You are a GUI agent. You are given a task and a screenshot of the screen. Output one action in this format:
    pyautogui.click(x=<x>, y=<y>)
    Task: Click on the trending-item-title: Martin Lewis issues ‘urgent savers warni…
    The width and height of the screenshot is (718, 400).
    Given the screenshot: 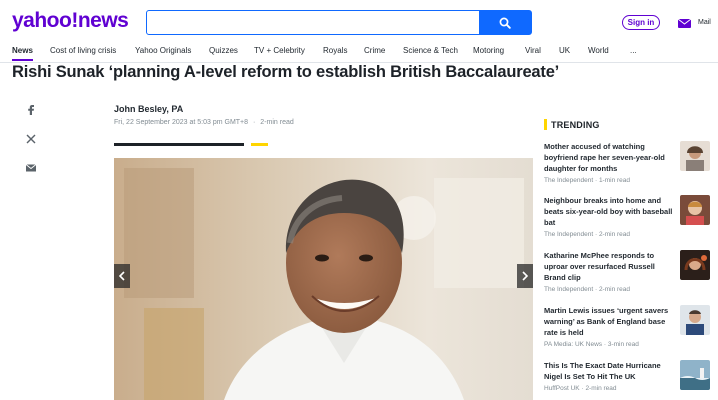 What is the action you would take?
    pyautogui.click(x=611, y=321)
    